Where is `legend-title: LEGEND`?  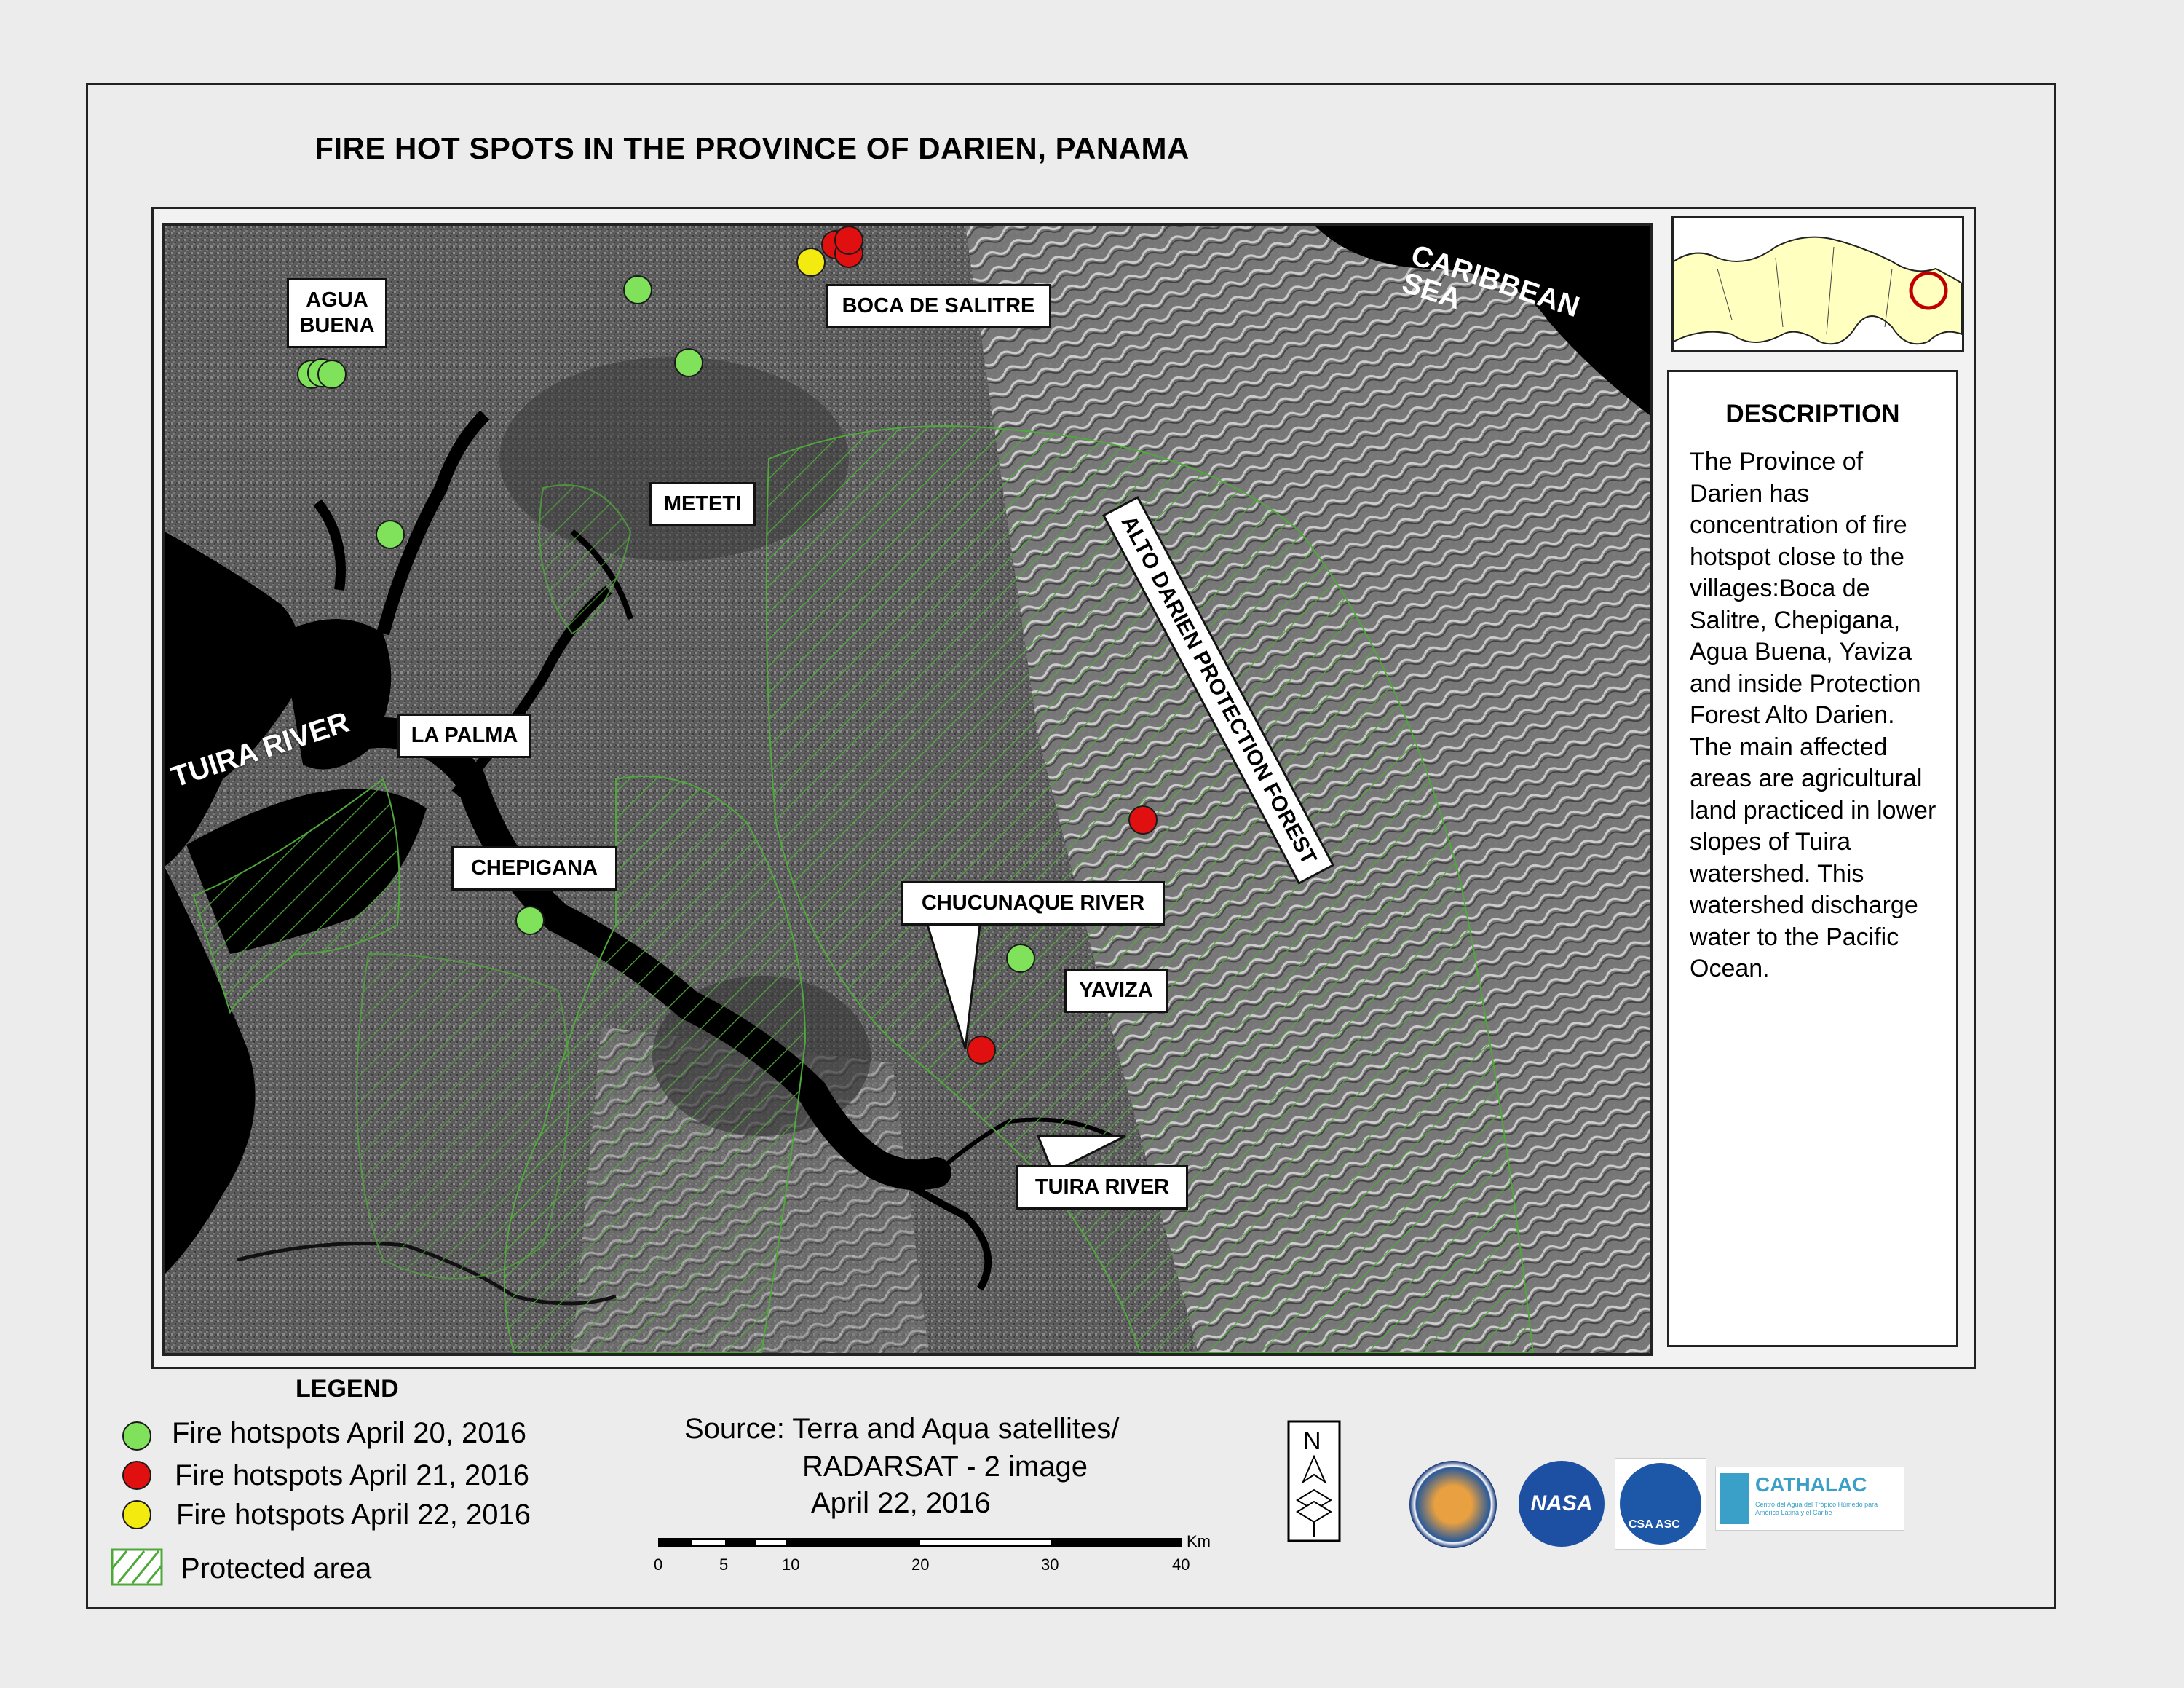
legend-title: LEGEND is located at coordinates (347, 1389).